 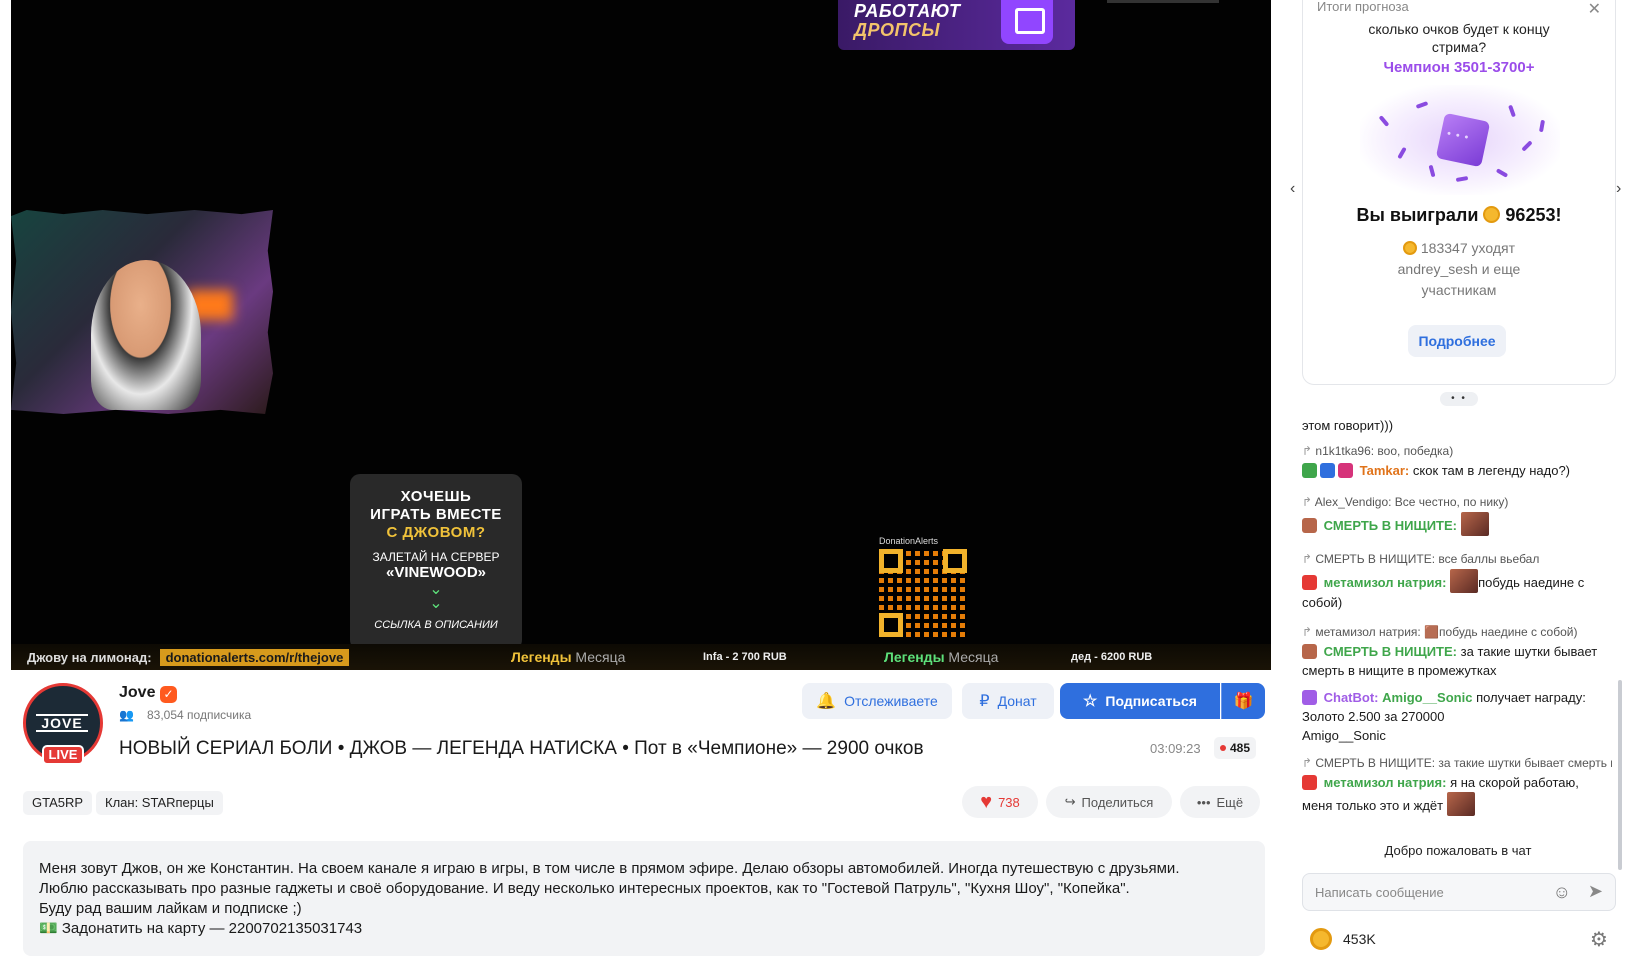 What do you see at coordinates (1090, 701) in the screenshot?
I see `star-icon: ☆` at bounding box center [1090, 701].